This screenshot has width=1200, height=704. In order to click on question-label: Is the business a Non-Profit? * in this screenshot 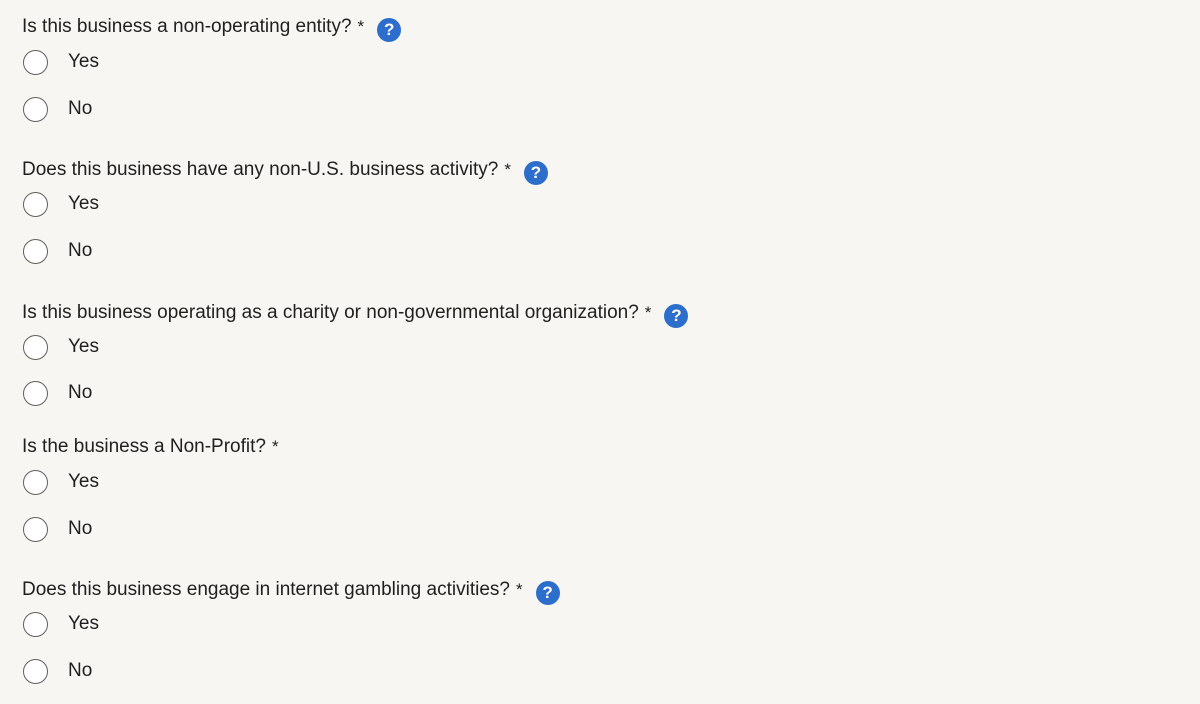, I will do `click(150, 447)`.